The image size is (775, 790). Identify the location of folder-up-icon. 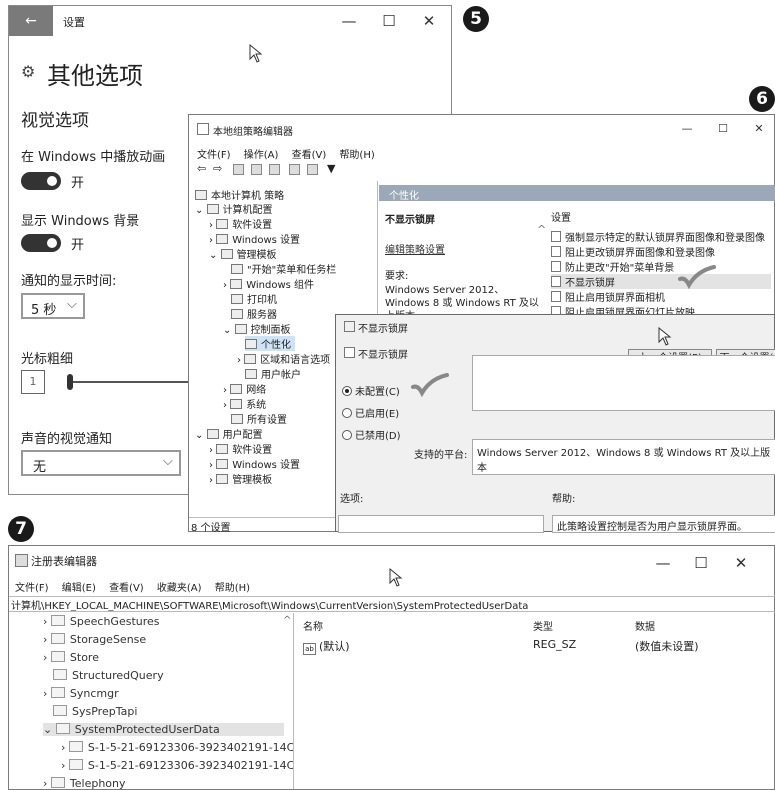
(238, 169).